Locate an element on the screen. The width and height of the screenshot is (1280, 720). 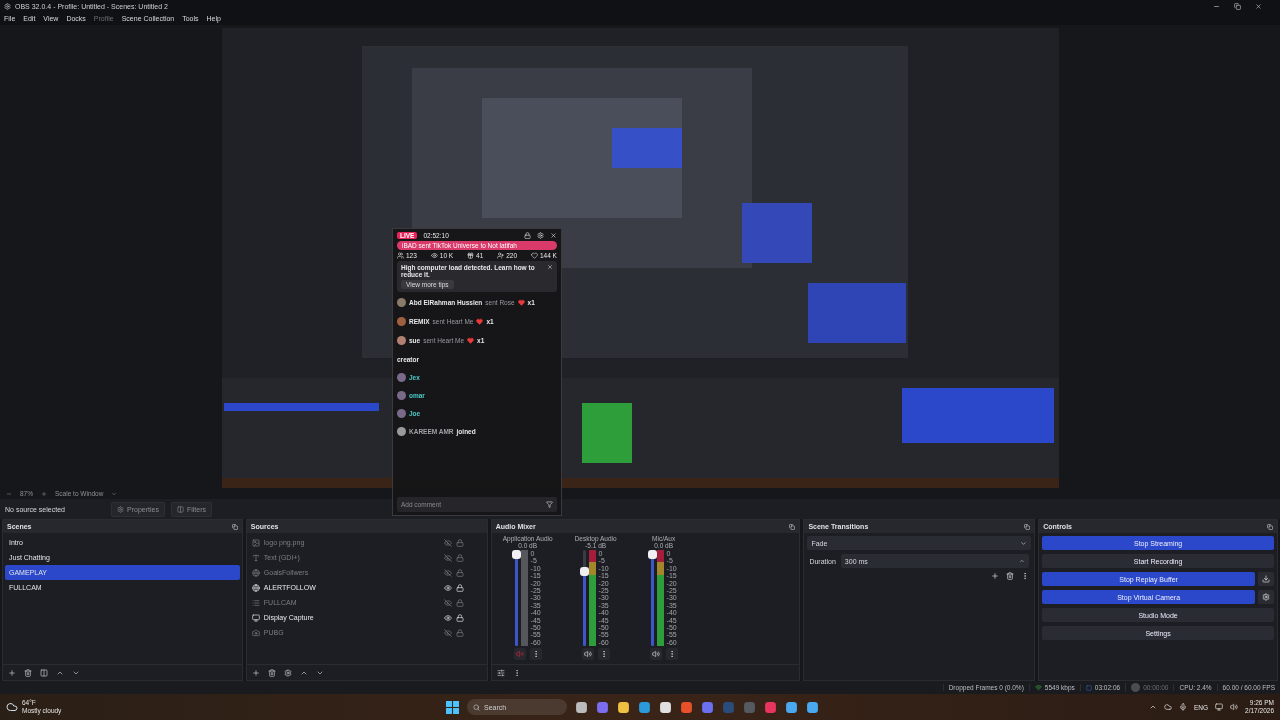
list-icon is located at coordinates (255, 602).